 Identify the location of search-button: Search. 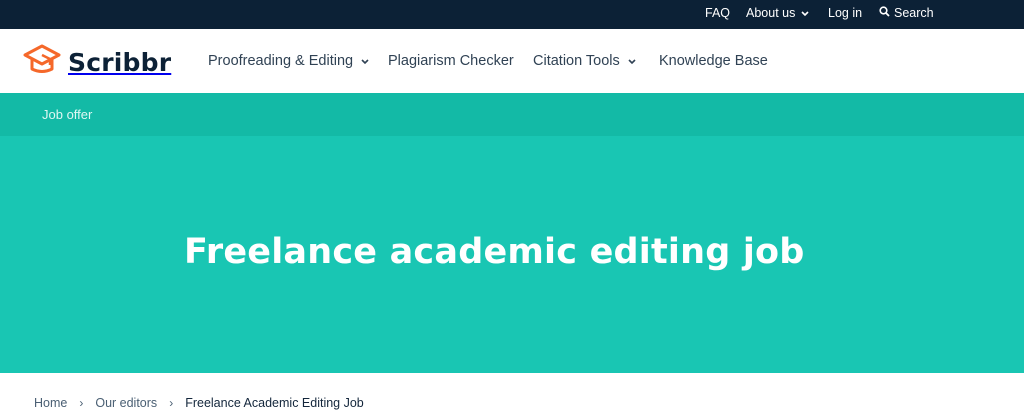
(906, 13).